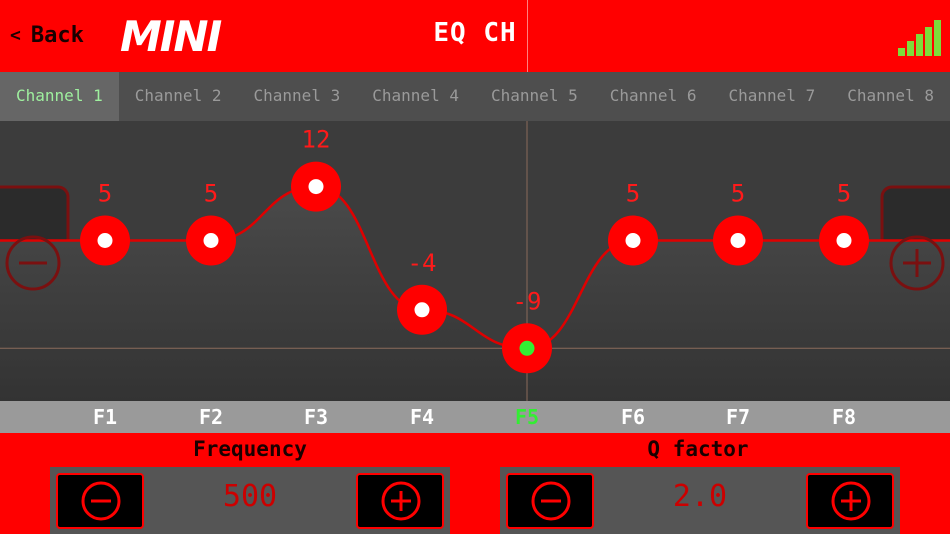  I want to click on tab-channel-1: Channel 1, so click(59, 96).